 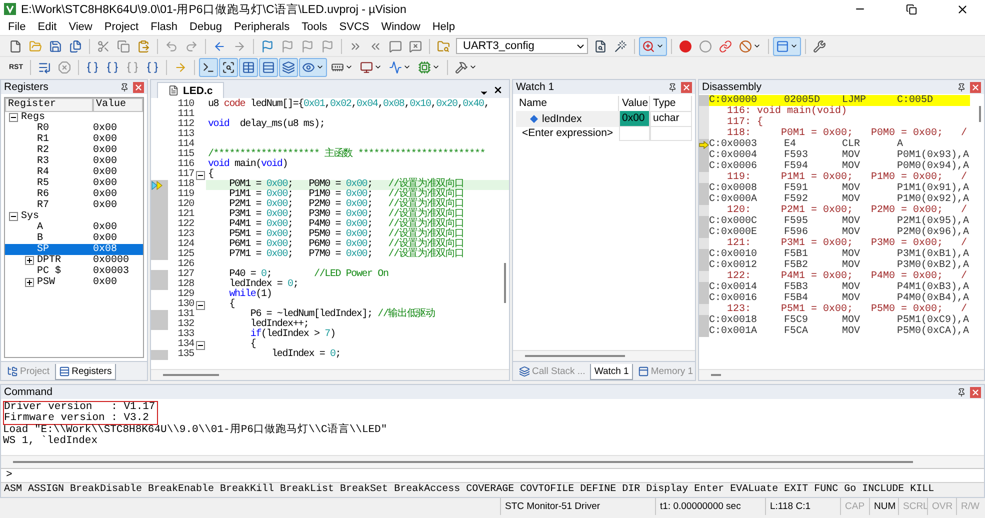 I want to click on rows-button, so click(x=268, y=67).